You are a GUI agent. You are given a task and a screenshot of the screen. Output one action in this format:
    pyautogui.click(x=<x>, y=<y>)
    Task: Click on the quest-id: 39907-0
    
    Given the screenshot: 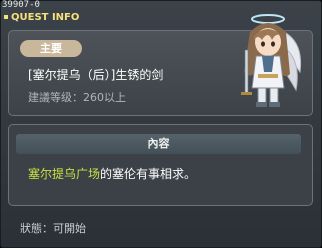 What is the action you would take?
    pyautogui.click(x=21, y=5)
    